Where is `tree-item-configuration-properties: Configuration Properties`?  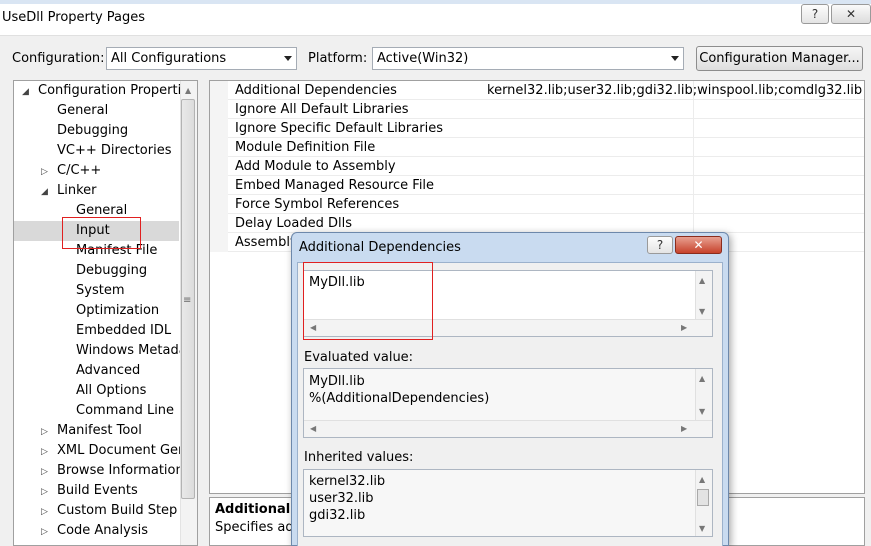 tree-item-configuration-properties: Configuration Properties is located at coordinates (117, 91).